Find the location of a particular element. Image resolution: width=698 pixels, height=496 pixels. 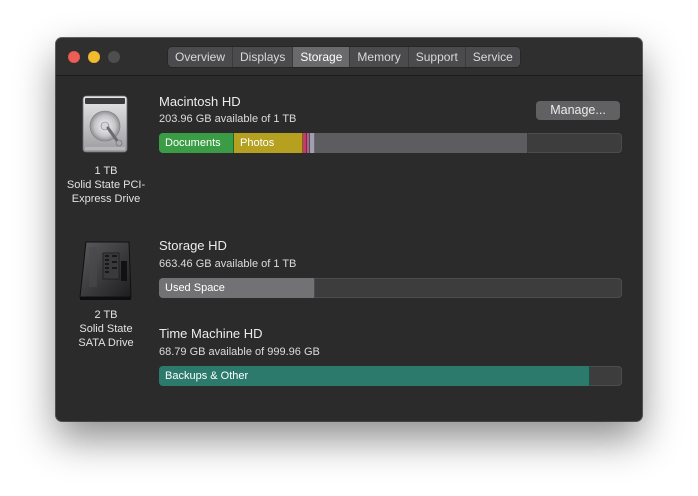

storage-bar-time-machine-hd: Backups & Other is located at coordinates (390, 376).